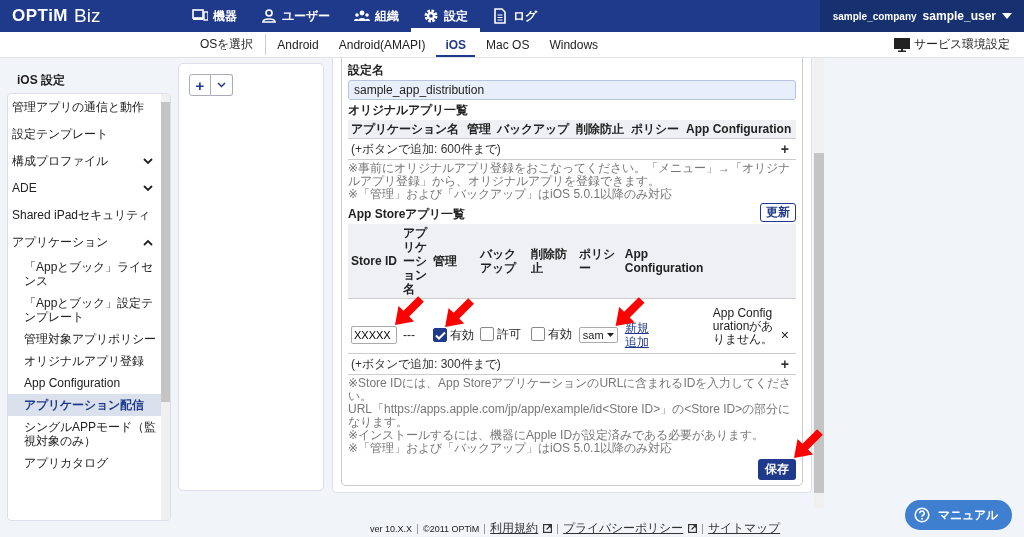 This screenshot has width=1024, height=537. I want to click on add-button: +, so click(200, 85).